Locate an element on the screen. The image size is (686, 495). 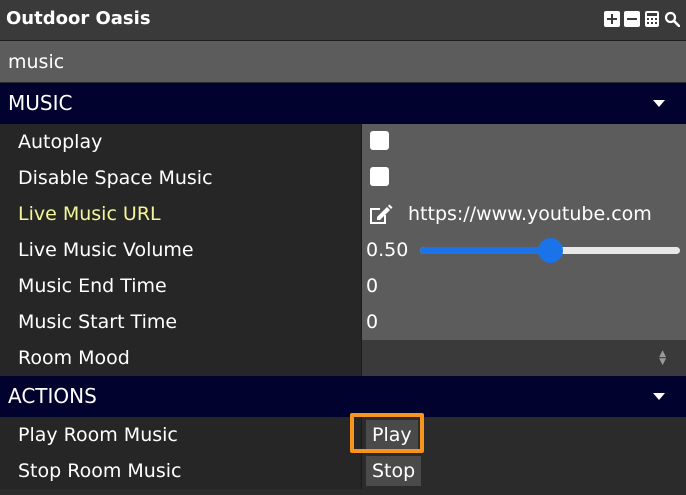
property-value-cell: Play is located at coordinates (524, 435).